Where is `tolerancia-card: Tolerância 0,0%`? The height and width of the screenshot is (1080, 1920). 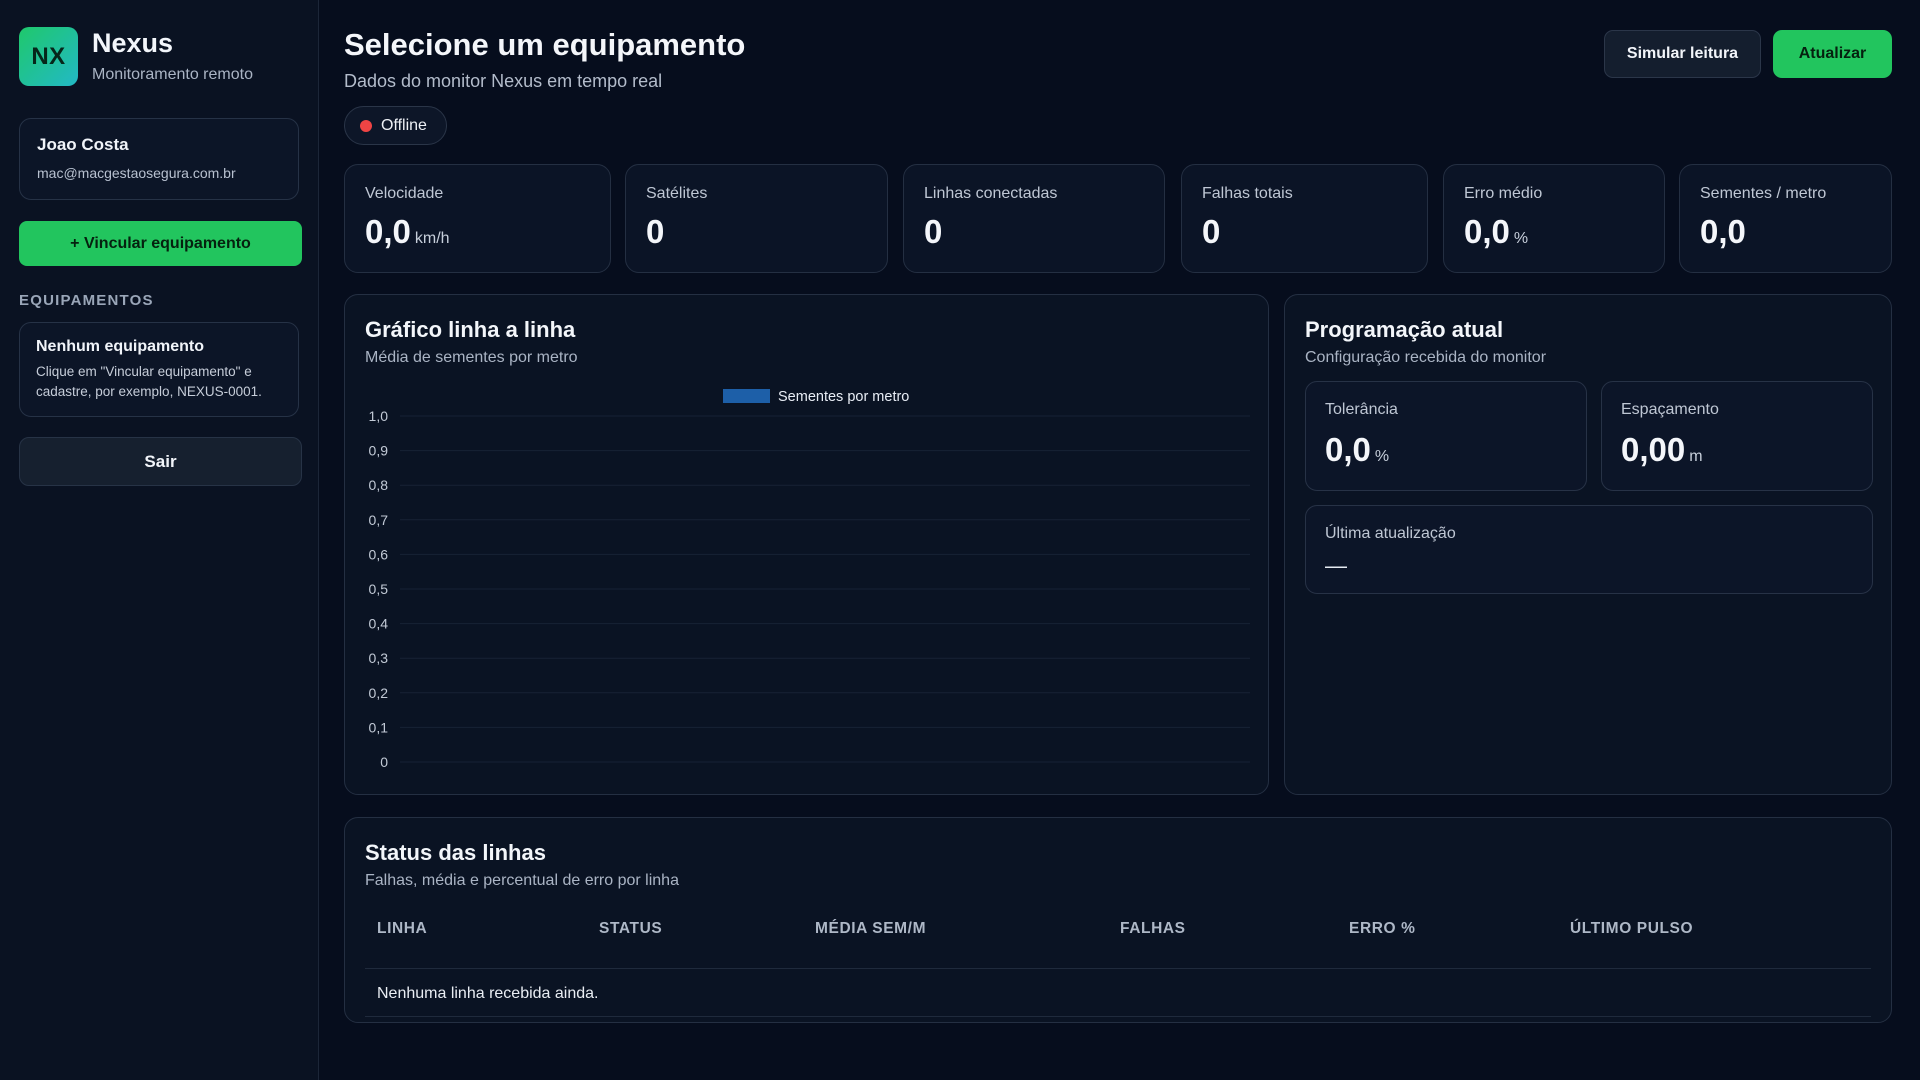
tolerancia-card: Tolerância 0,0% is located at coordinates (1446, 436).